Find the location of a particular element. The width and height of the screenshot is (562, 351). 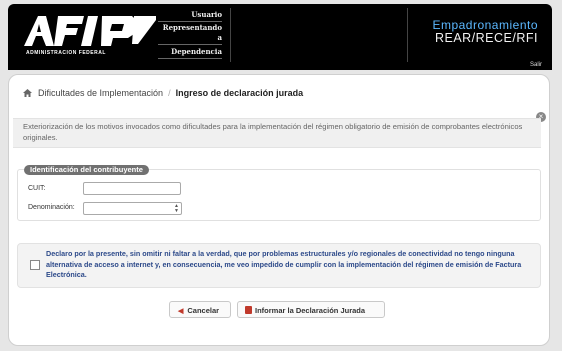

document-icon is located at coordinates (248, 310).